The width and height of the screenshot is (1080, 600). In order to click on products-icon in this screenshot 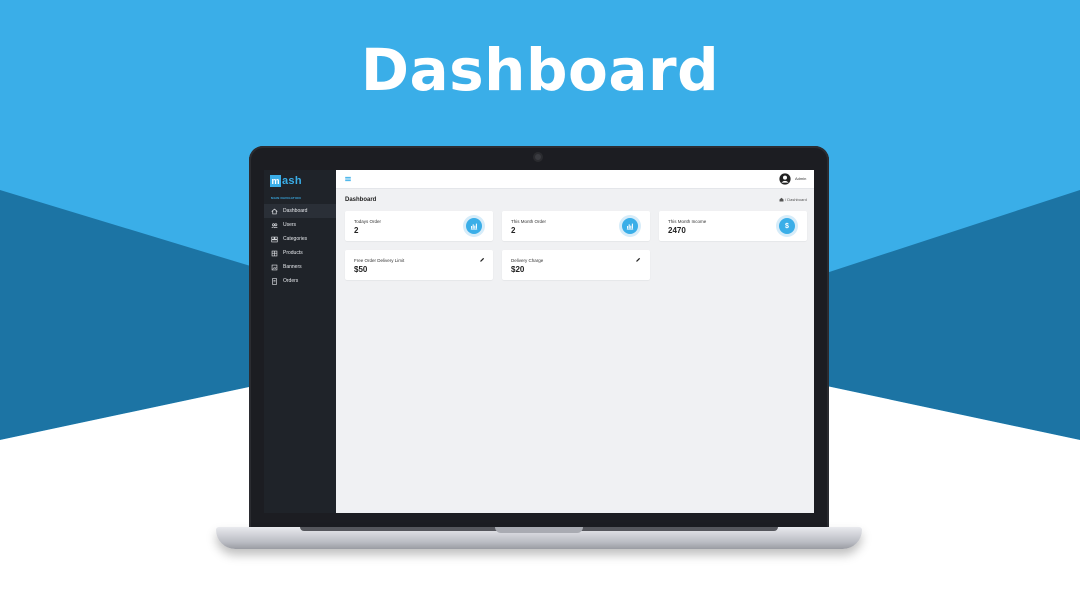, I will do `click(274, 253)`.